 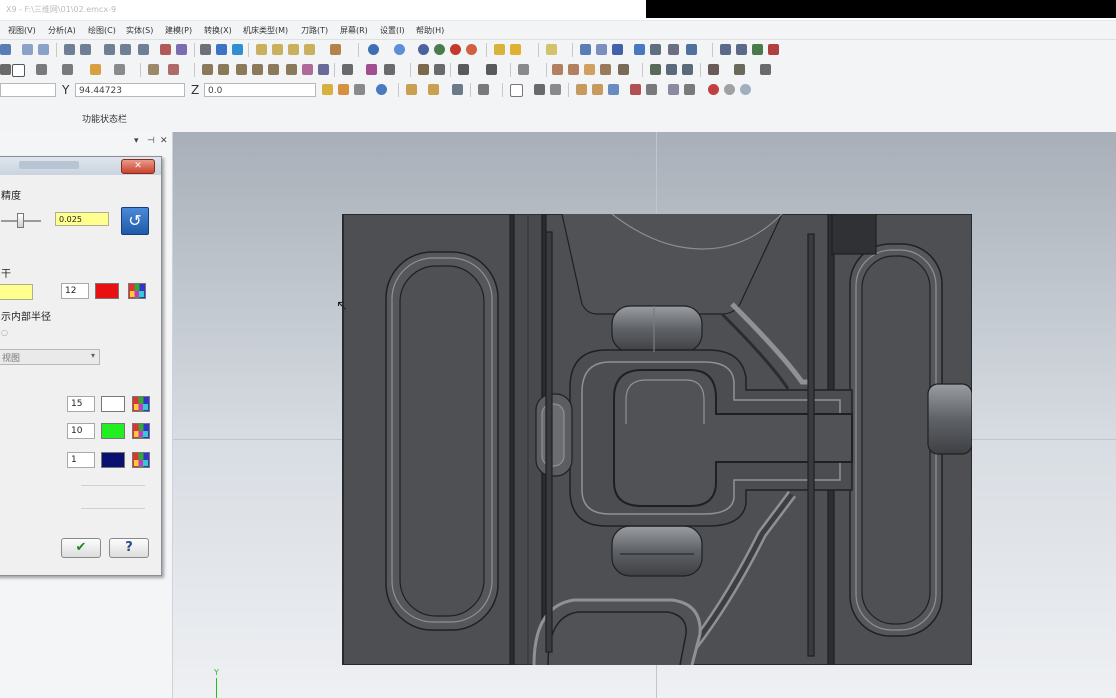 What do you see at coordinates (555, 89) in the screenshot?
I see `select-last-icon` at bounding box center [555, 89].